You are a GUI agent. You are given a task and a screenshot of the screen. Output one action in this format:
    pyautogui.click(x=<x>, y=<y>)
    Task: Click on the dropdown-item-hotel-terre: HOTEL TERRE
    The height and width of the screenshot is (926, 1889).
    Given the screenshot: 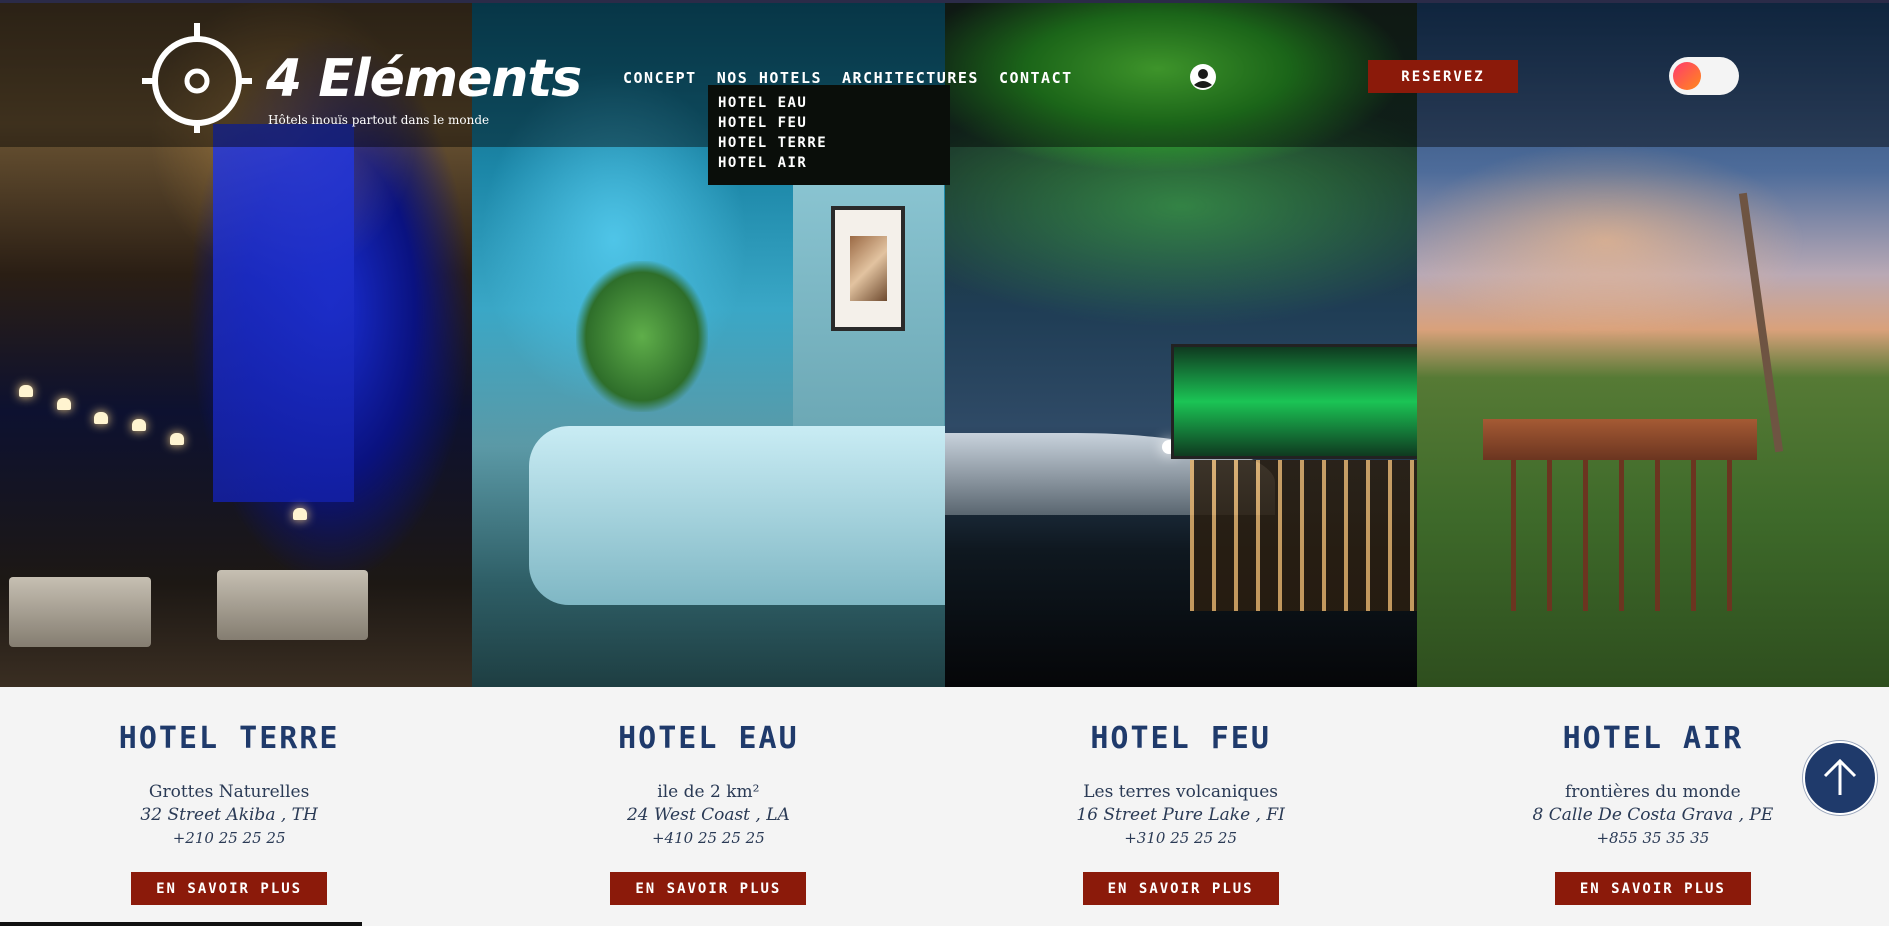 What is the action you would take?
    pyautogui.click(x=829, y=143)
    